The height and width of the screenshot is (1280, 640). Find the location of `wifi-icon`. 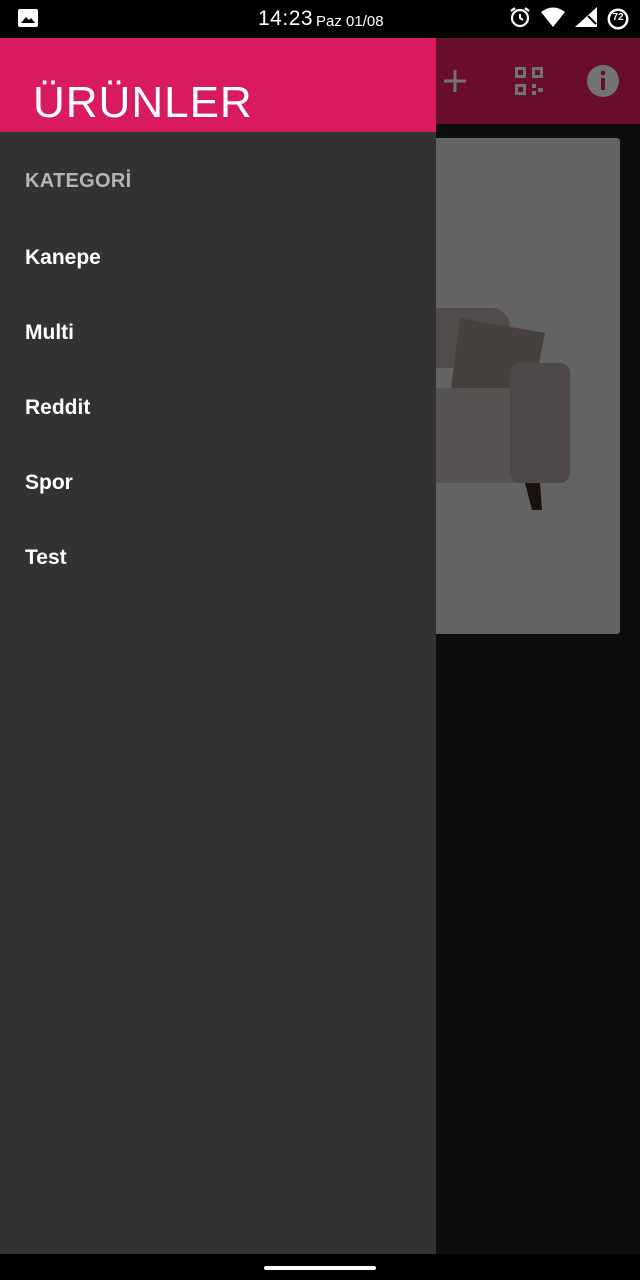

wifi-icon is located at coordinates (553, 19).